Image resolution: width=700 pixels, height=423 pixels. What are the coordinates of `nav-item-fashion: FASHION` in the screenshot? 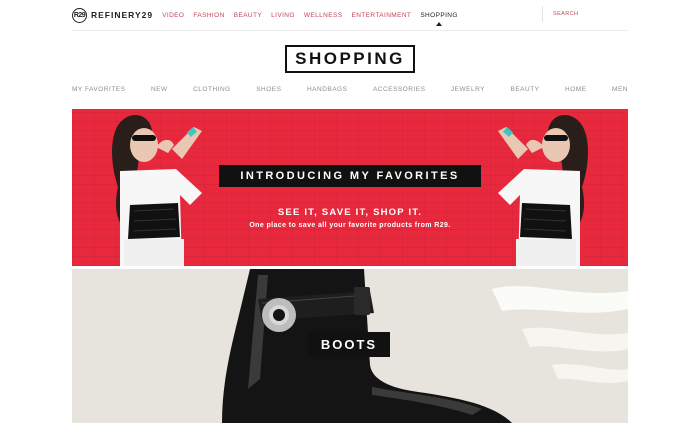 It's located at (208, 15).